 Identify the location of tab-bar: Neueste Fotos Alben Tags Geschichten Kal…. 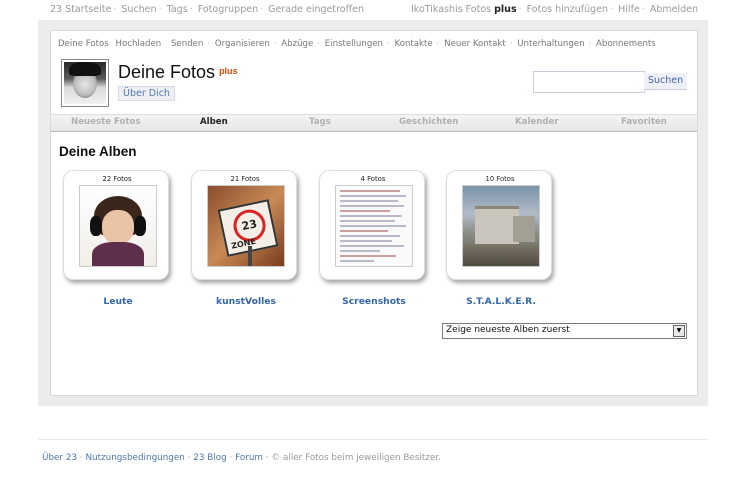
(374, 123).